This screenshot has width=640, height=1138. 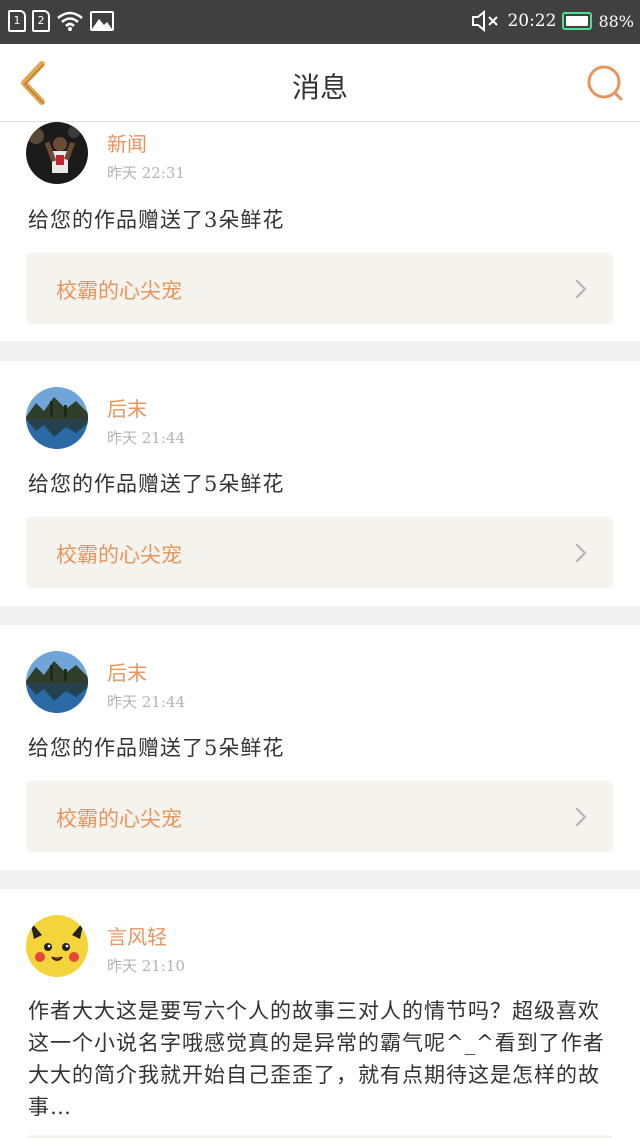 What do you see at coordinates (320, 22) in the screenshot?
I see `status-bar: 1 2 20:22 88%` at bounding box center [320, 22].